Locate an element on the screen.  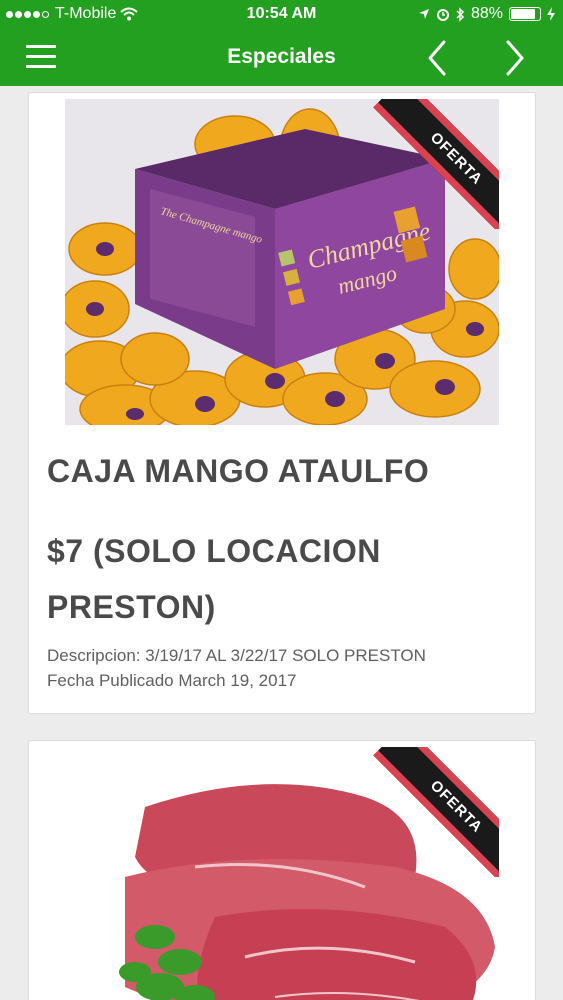
page-title: Especiales is located at coordinates (281, 56).